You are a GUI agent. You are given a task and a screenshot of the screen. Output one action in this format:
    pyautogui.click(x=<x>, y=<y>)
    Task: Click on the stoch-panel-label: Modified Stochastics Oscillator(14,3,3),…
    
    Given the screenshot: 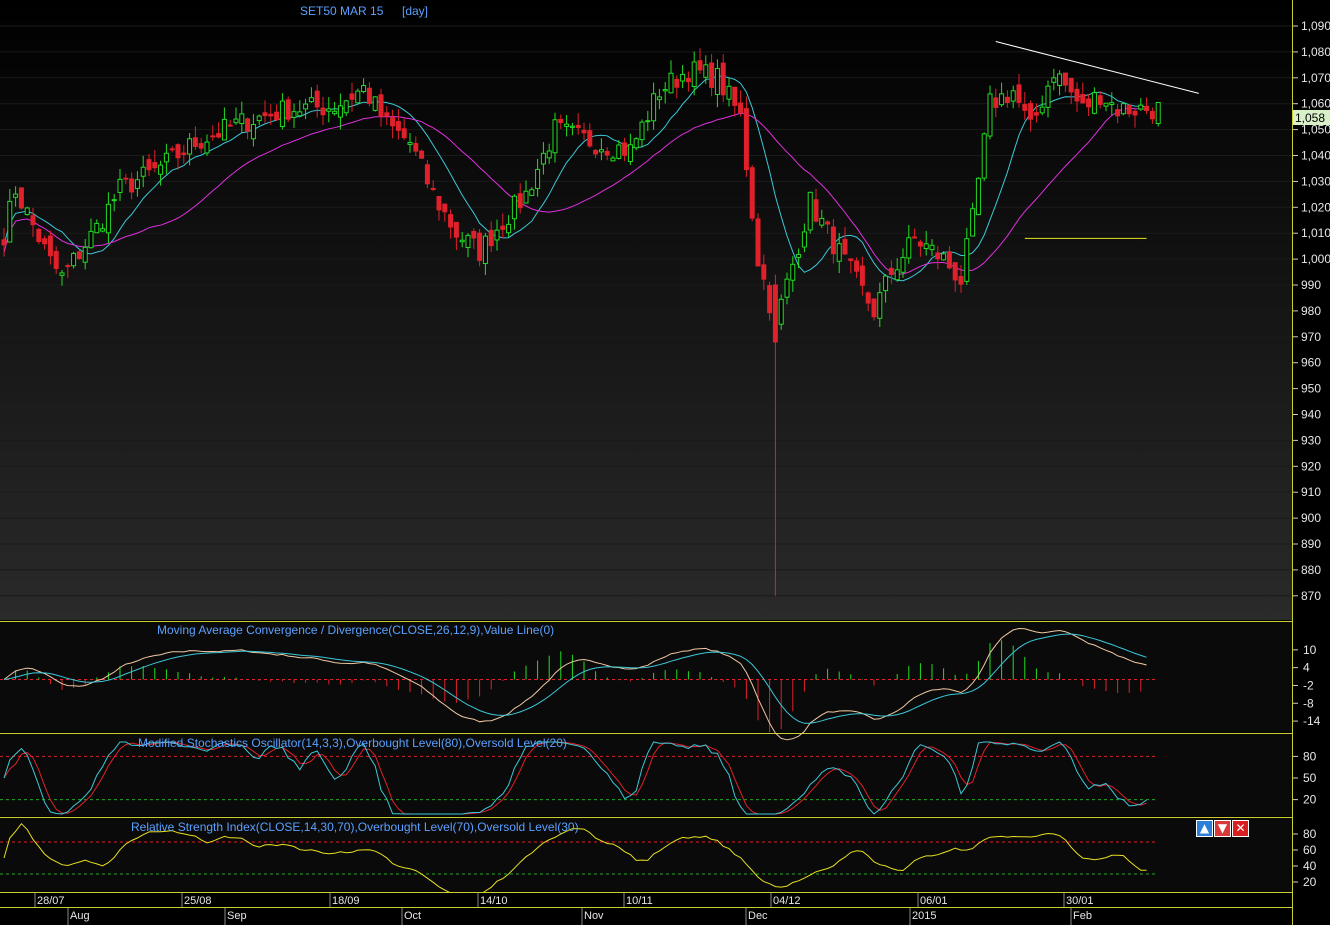 What is the action you would take?
    pyautogui.click(x=352, y=743)
    